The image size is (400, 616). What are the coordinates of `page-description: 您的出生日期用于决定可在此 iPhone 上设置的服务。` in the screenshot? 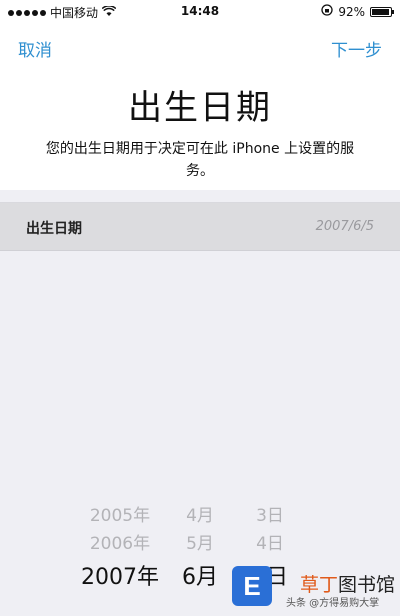 It's located at (200, 160).